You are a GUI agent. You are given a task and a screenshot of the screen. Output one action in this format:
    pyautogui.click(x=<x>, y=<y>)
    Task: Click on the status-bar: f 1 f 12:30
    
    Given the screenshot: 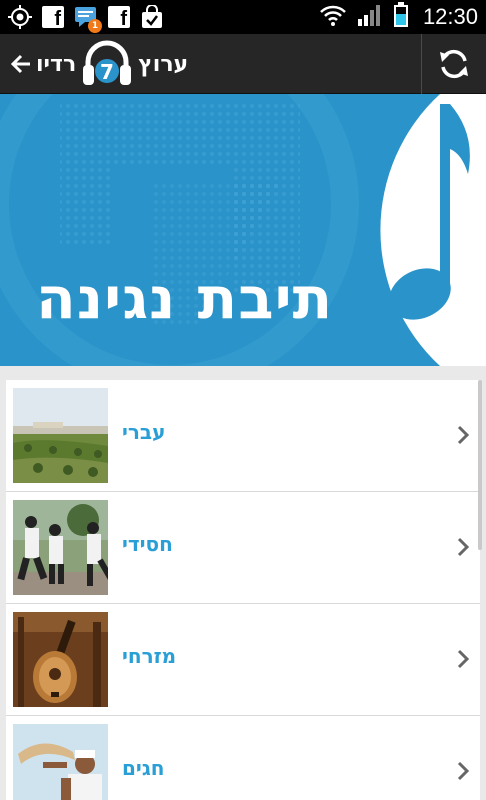 What is the action you would take?
    pyautogui.click(x=243, y=17)
    